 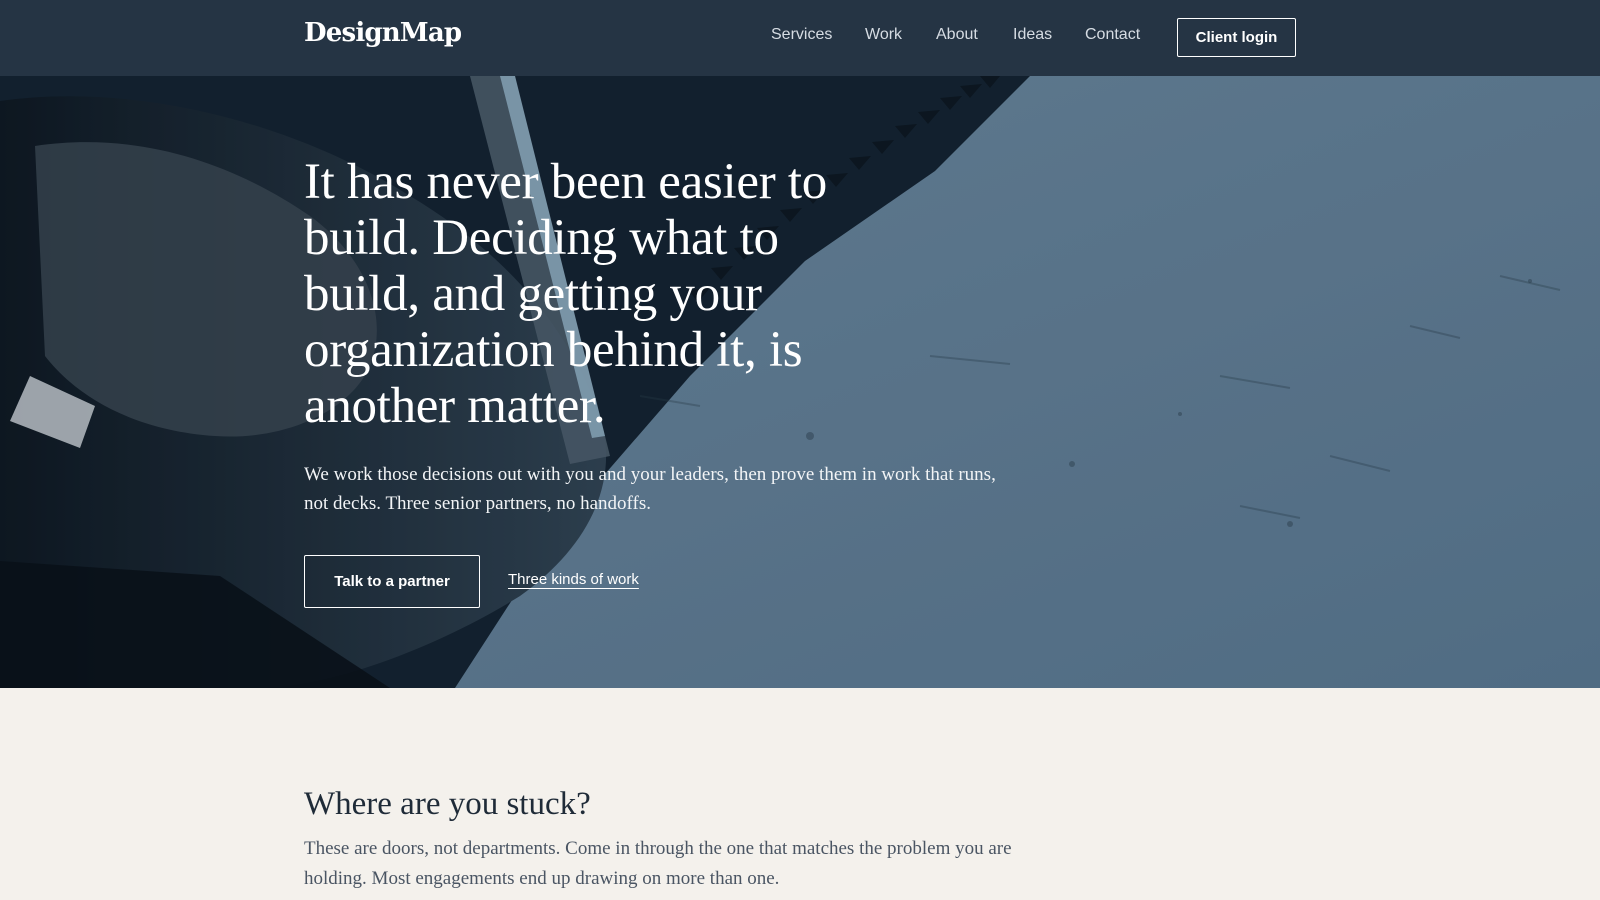 What do you see at coordinates (1236, 37) in the screenshot?
I see `client-login-button: Client login` at bounding box center [1236, 37].